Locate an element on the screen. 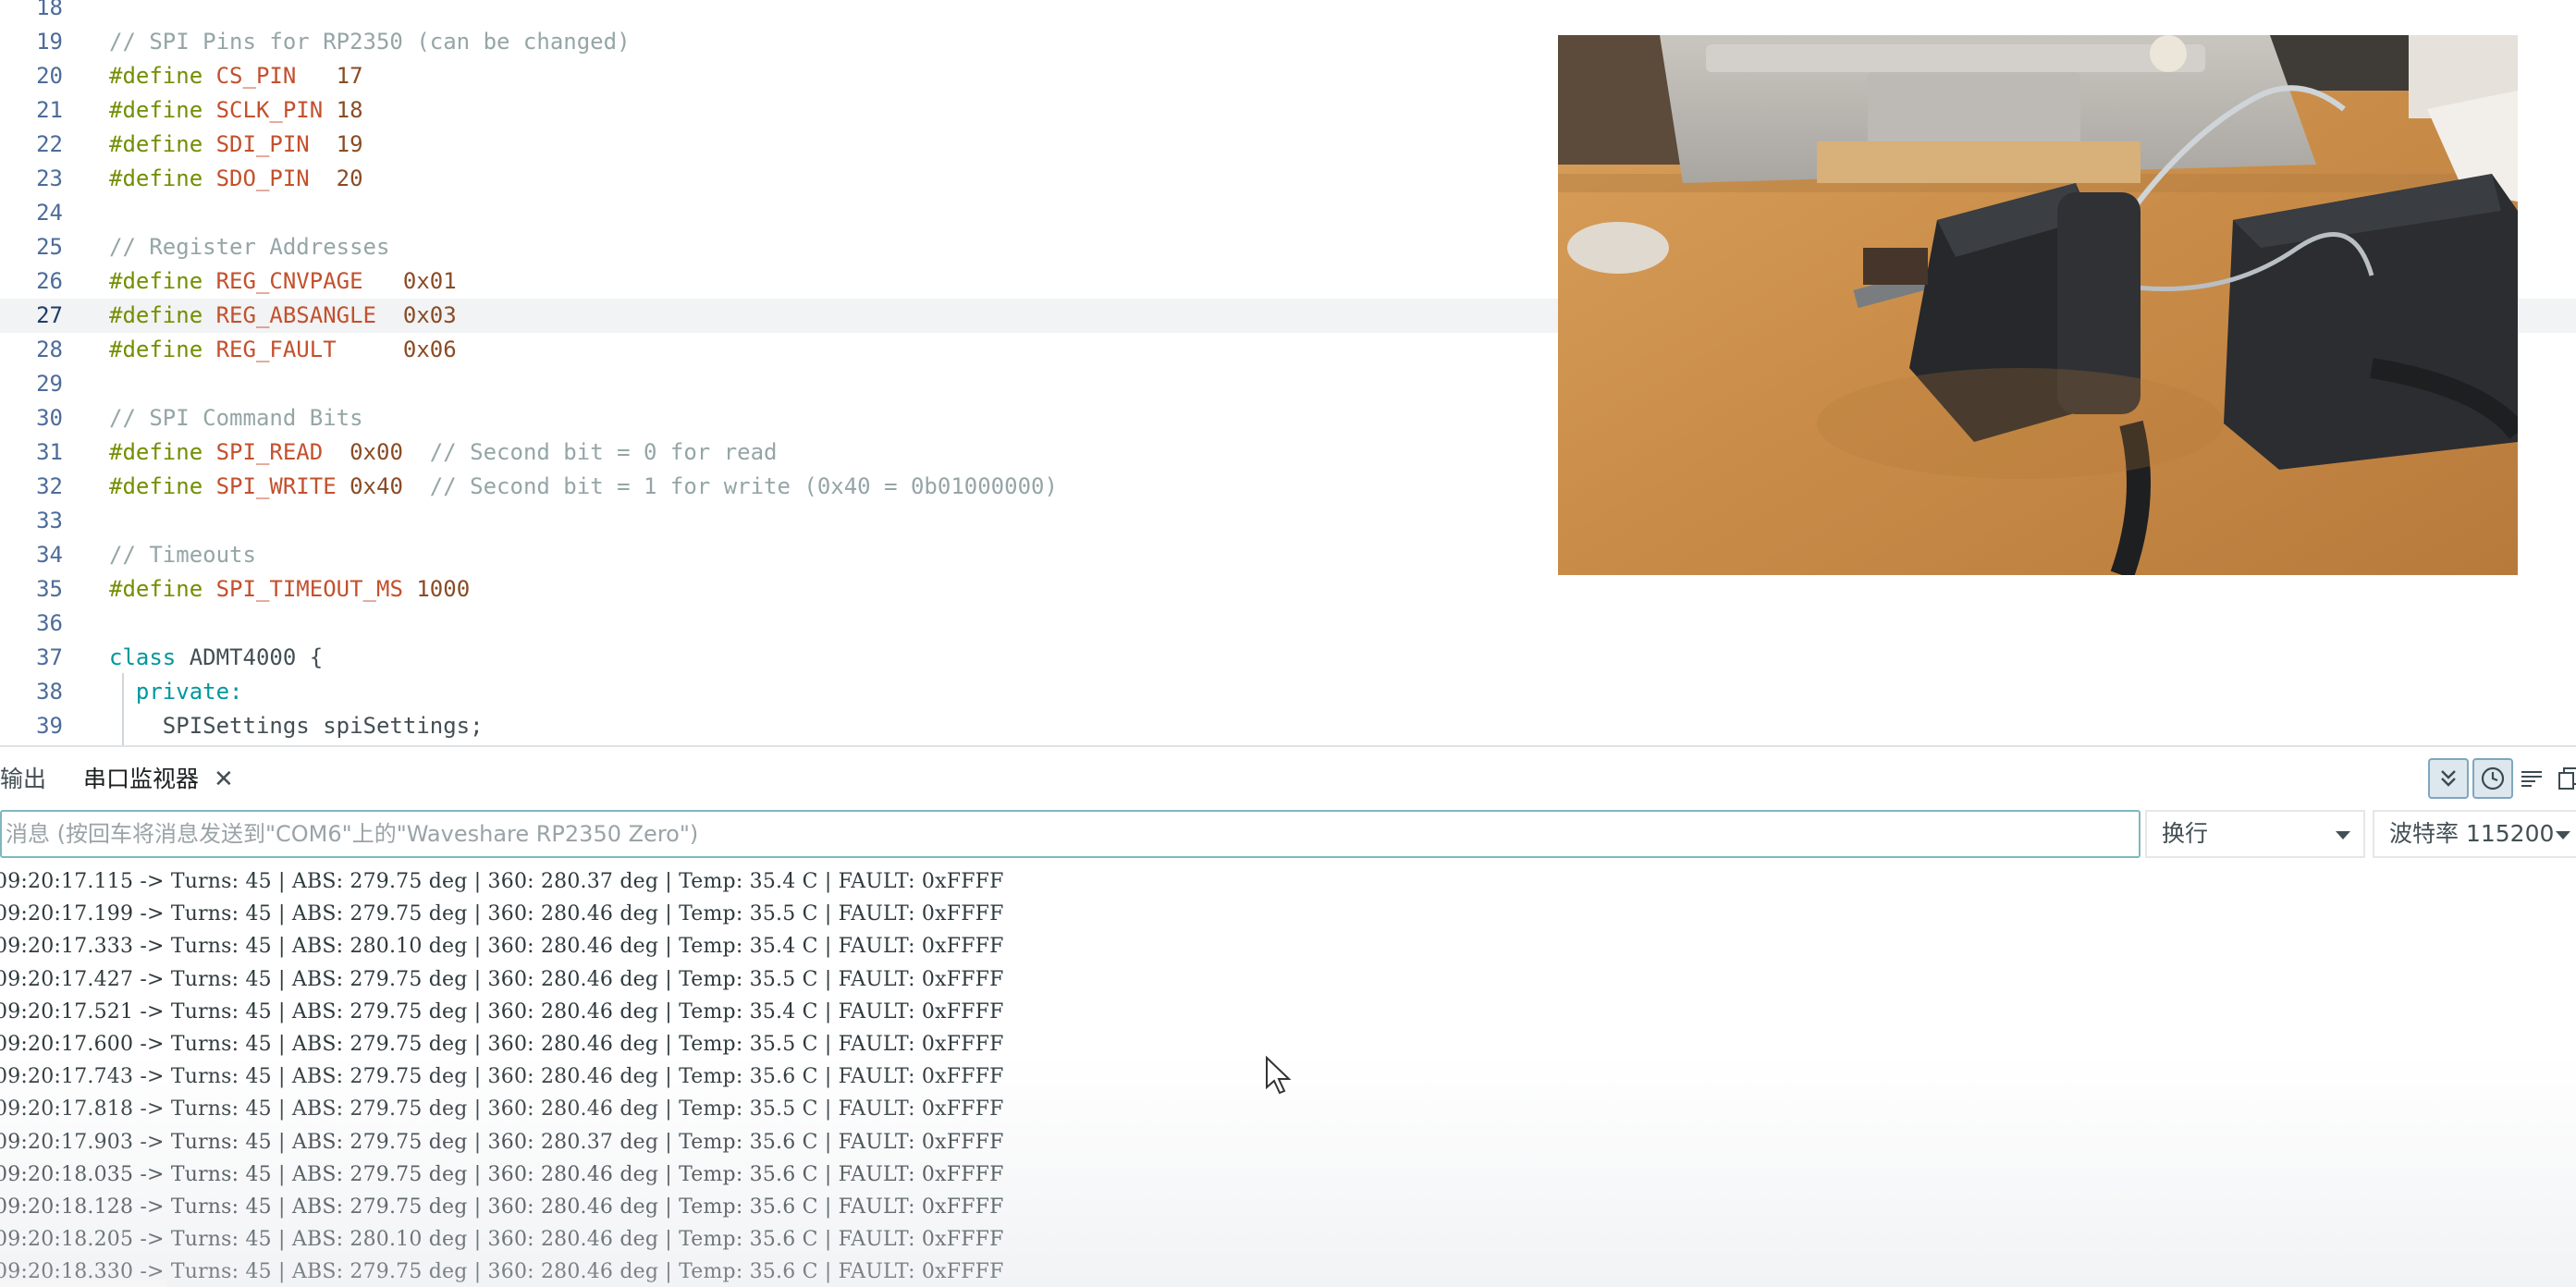 The width and height of the screenshot is (2576, 1287). code-token: 1000 is located at coordinates (436, 589).